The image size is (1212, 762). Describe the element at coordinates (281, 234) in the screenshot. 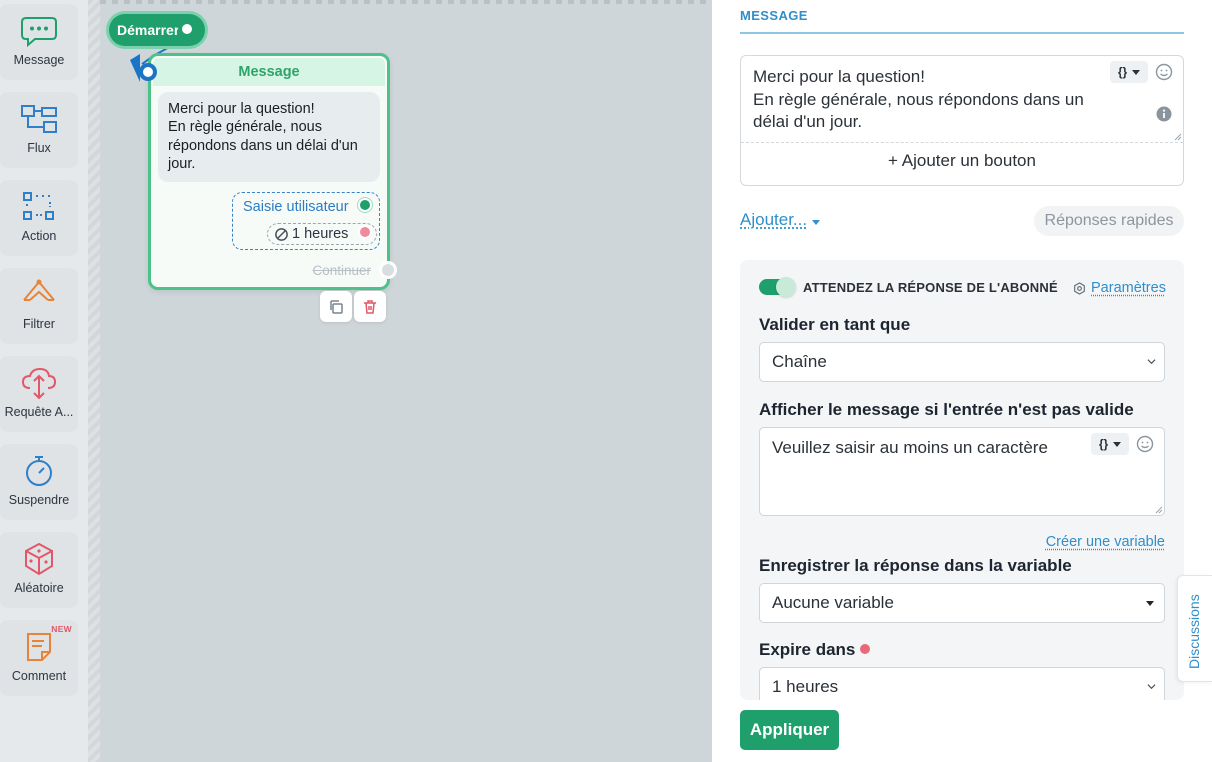

I see `timer-off-icon` at that location.